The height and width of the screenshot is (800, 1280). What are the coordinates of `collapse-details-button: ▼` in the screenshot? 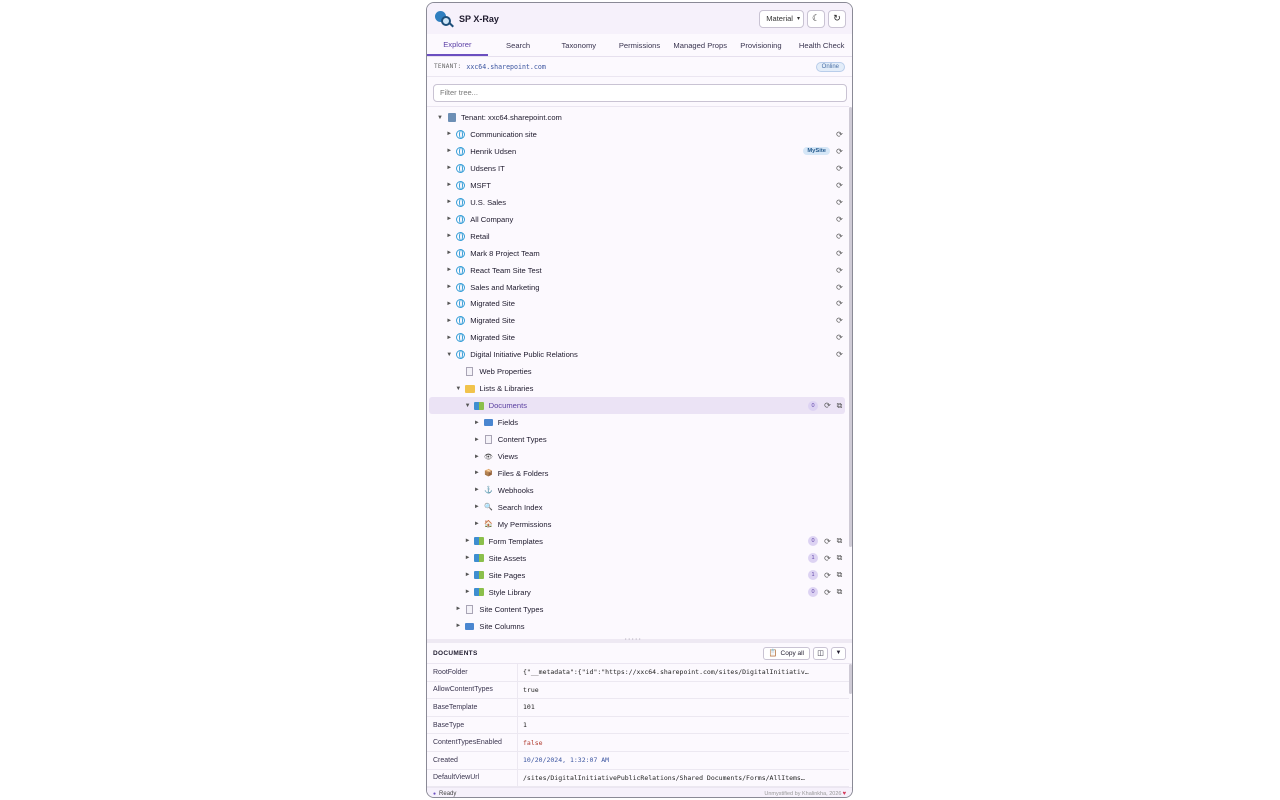 It's located at (838, 653).